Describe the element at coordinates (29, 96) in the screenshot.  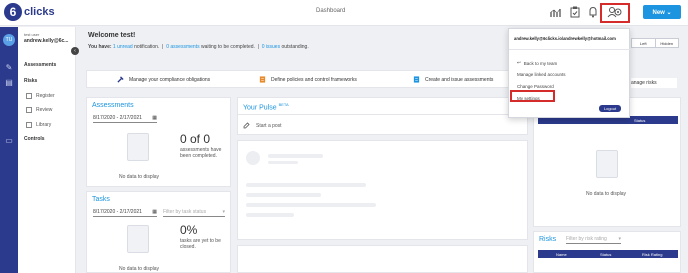
I see `register-icon` at that location.